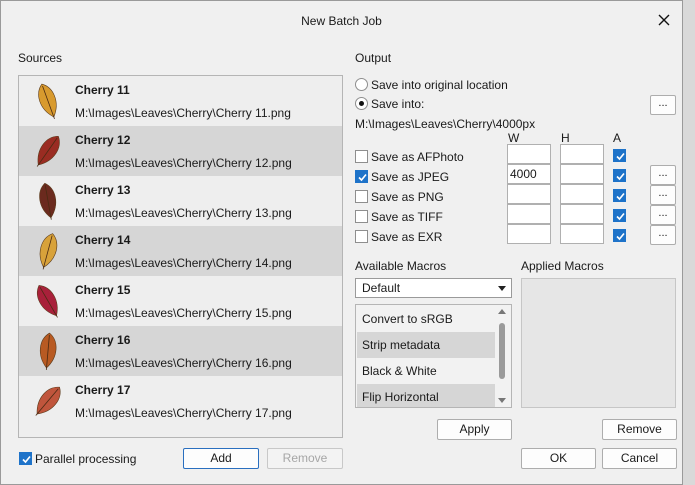 This screenshot has width=695, height=485. I want to click on macro-item: Flip Horizontal, so click(426, 395).